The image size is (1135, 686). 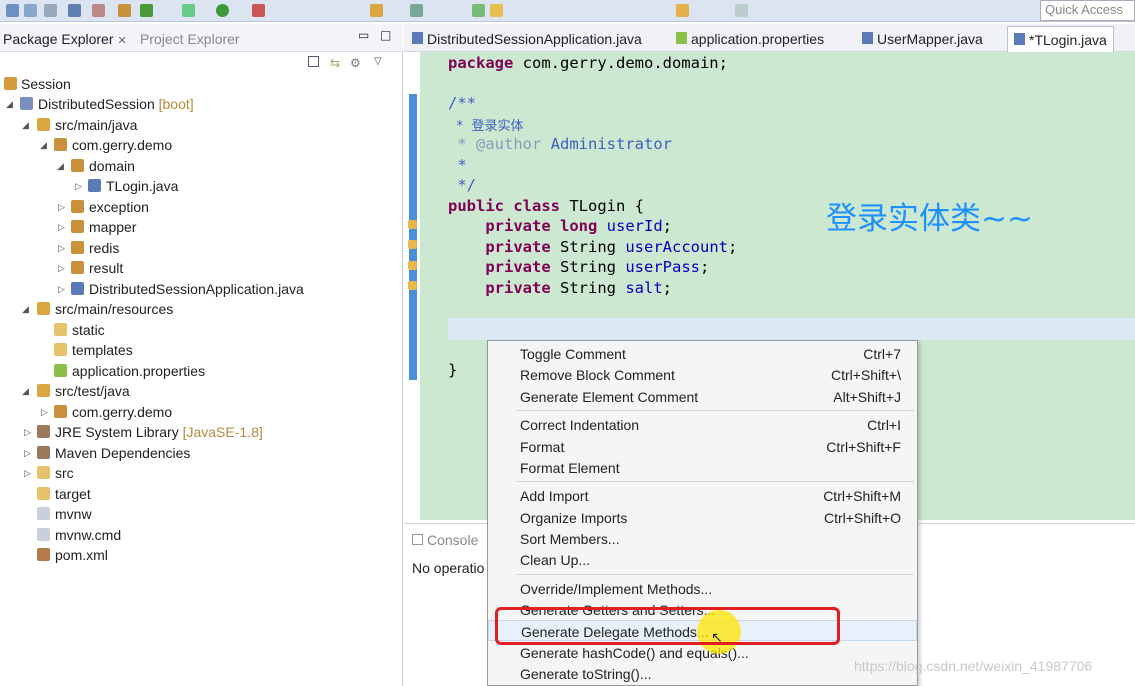 What do you see at coordinates (201, 555) in the screenshot?
I see `tree-item-pom: pom.xml` at bounding box center [201, 555].